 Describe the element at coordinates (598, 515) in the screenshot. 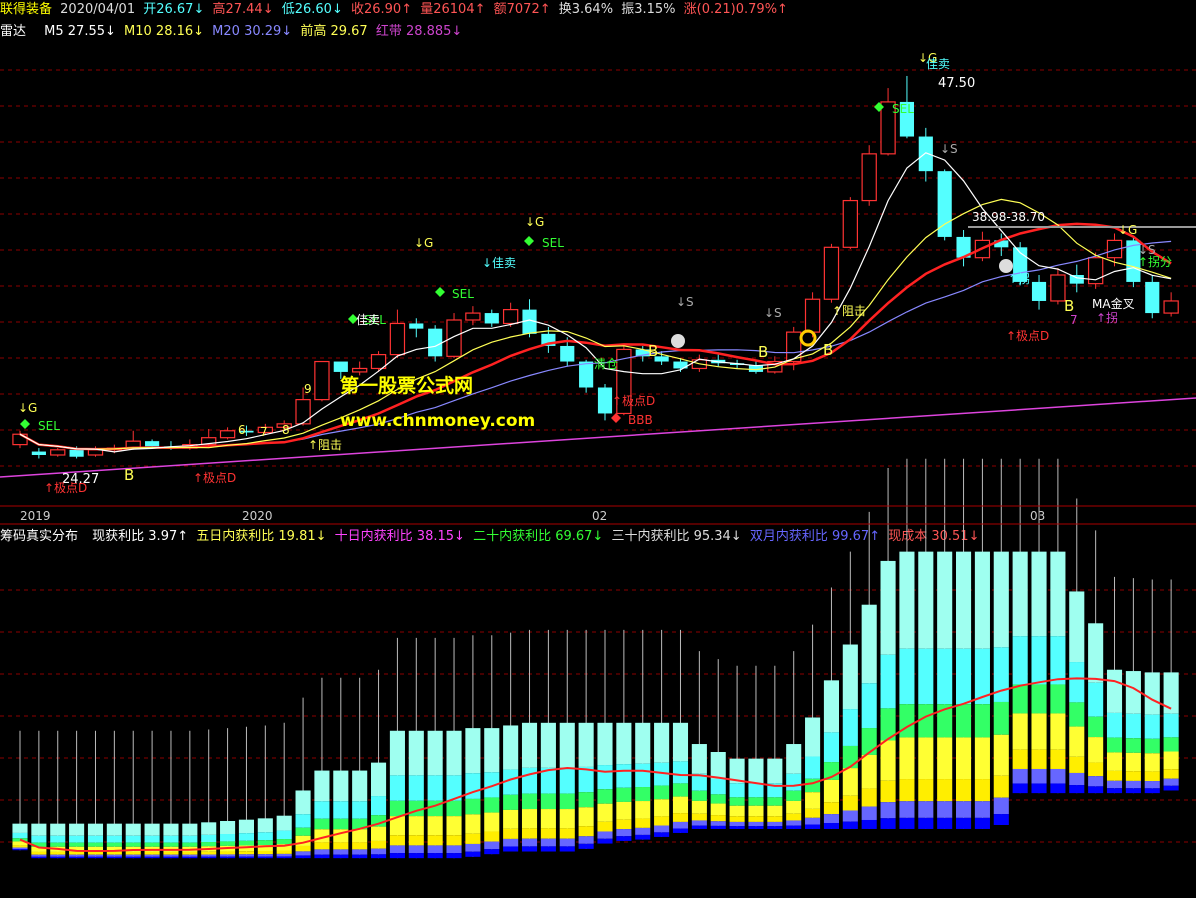

I see `x-axis: 2019 2020 02 03` at that location.